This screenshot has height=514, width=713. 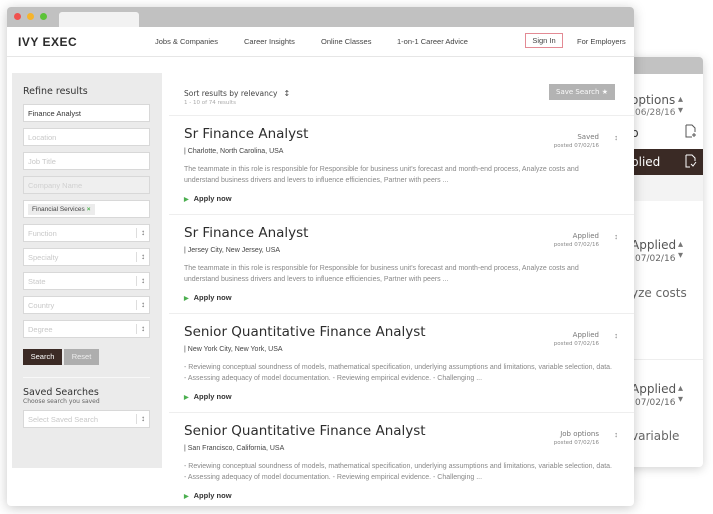 What do you see at coordinates (578, 92) in the screenshot?
I see `save-search-label: Save Search` at bounding box center [578, 92].